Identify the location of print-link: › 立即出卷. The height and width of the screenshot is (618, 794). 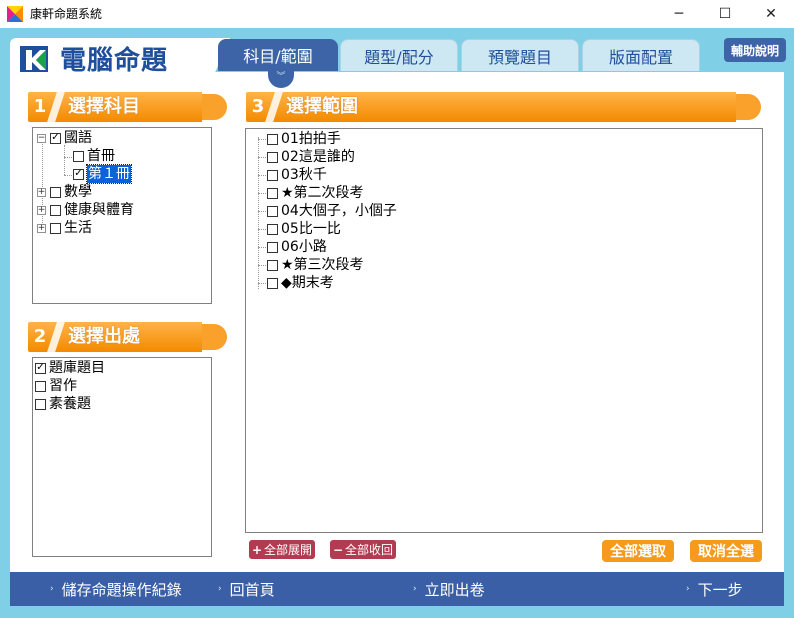
(449, 589).